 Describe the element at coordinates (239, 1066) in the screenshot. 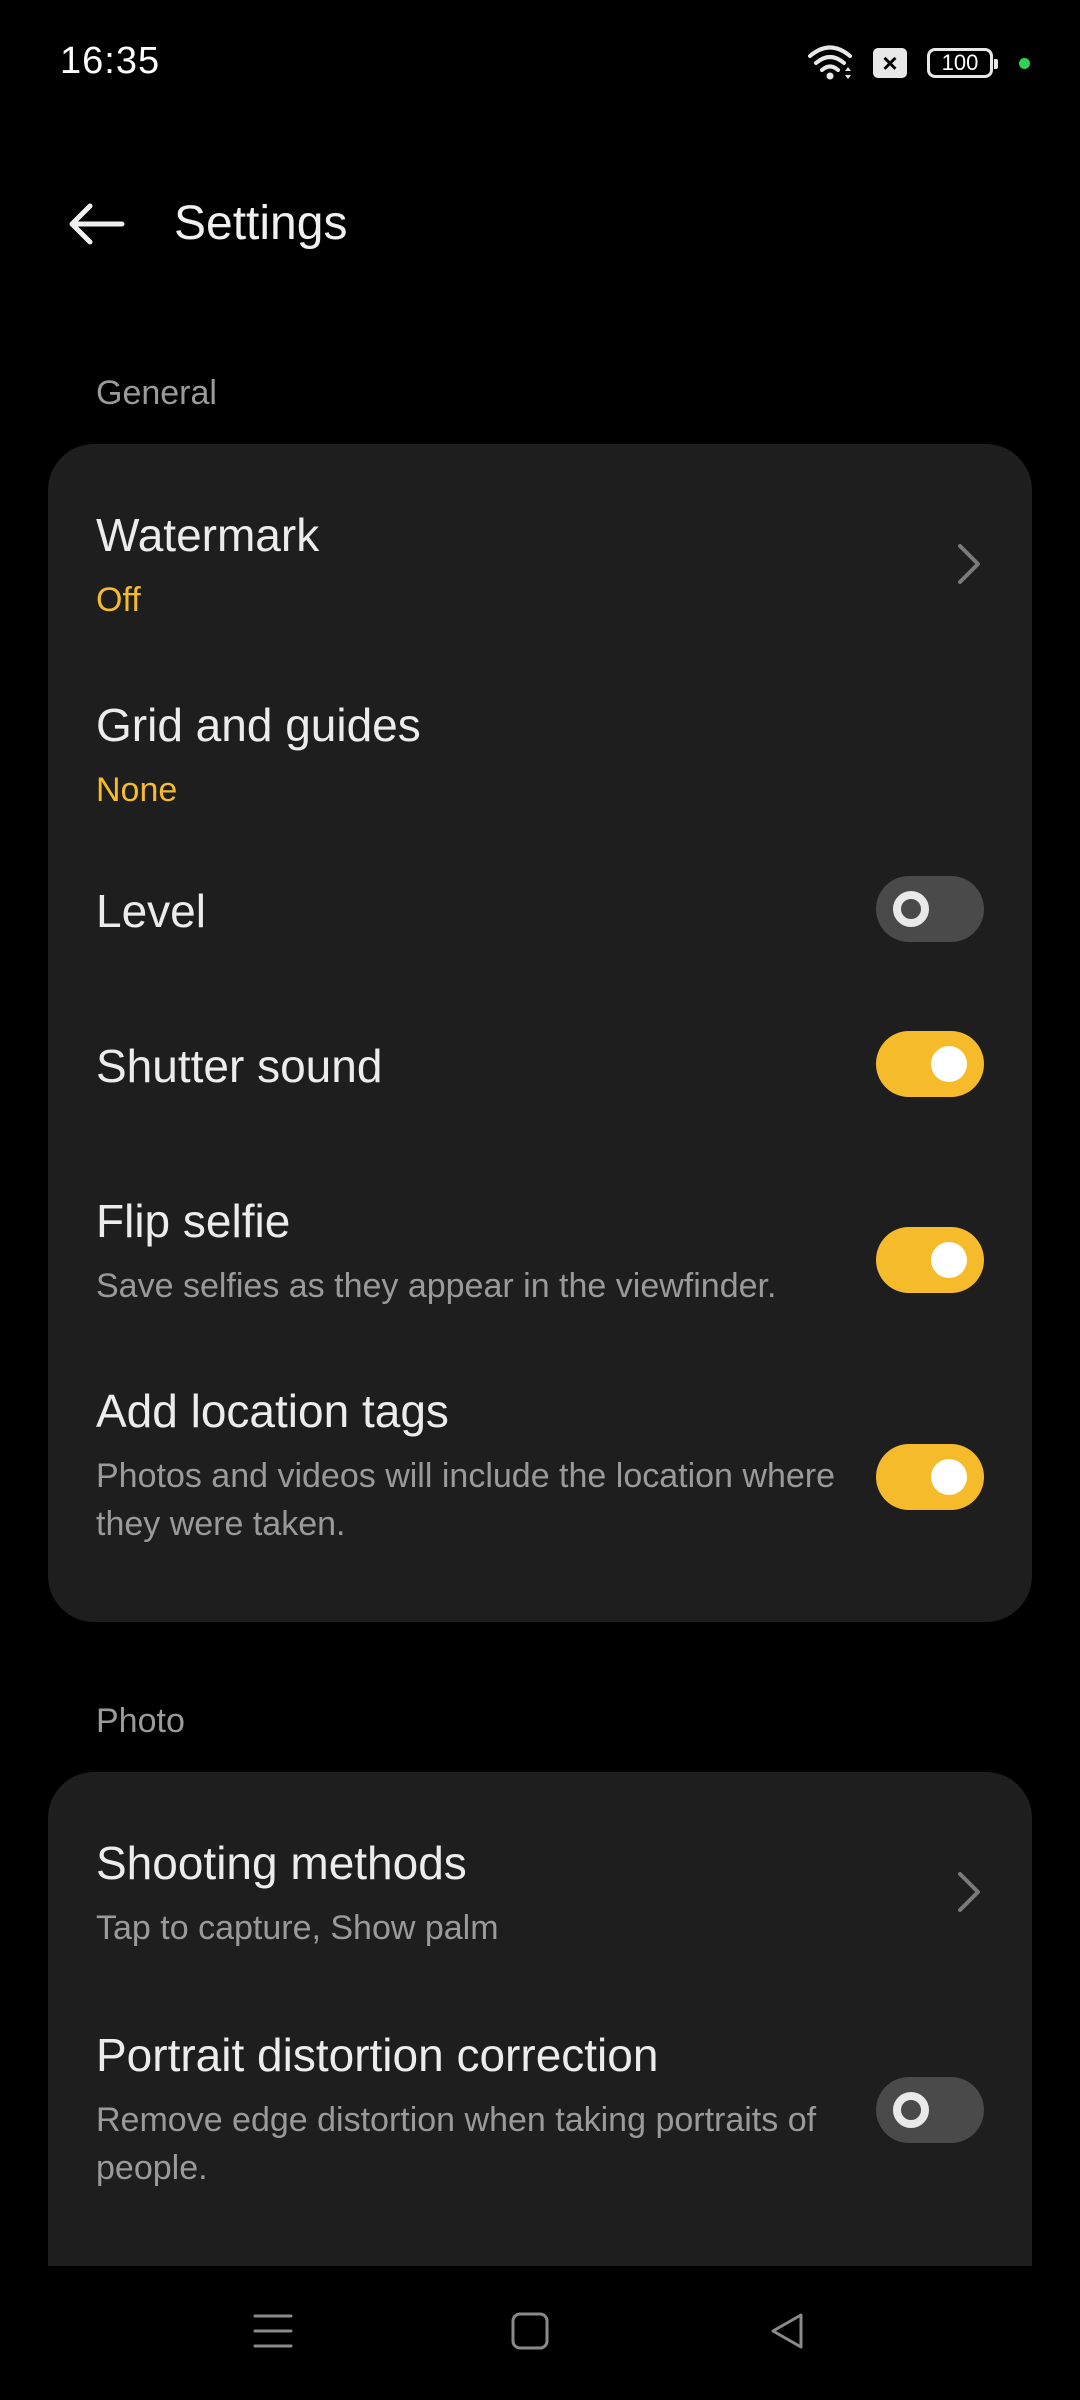

I see `setting-title: Shutter sound` at that location.